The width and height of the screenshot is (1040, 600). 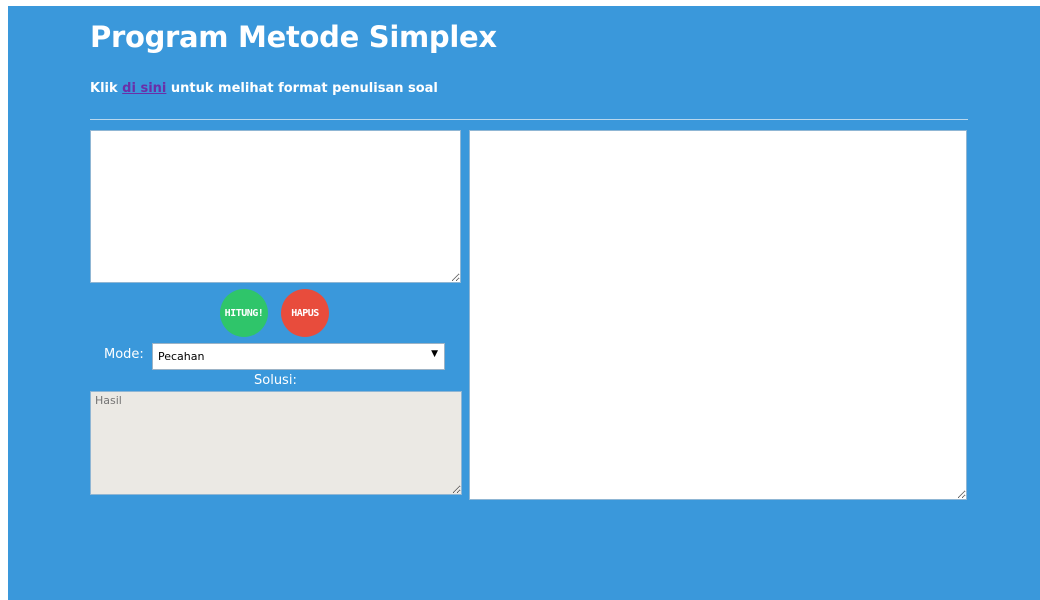 What do you see at coordinates (305, 313) in the screenshot?
I see `clear-button: HAPUS` at bounding box center [305, 313].